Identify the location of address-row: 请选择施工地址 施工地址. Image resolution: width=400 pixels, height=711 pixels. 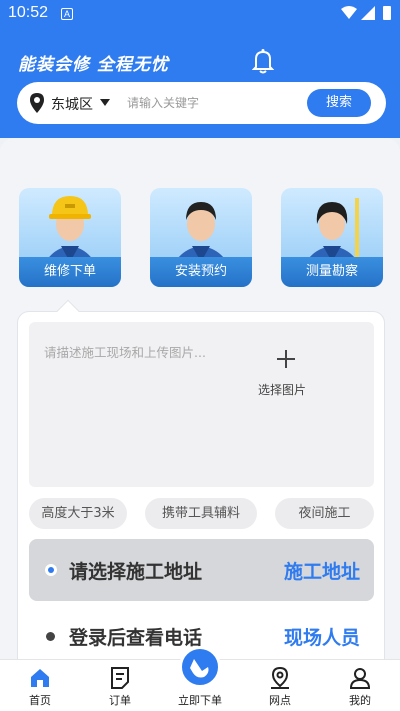
(201, 570).